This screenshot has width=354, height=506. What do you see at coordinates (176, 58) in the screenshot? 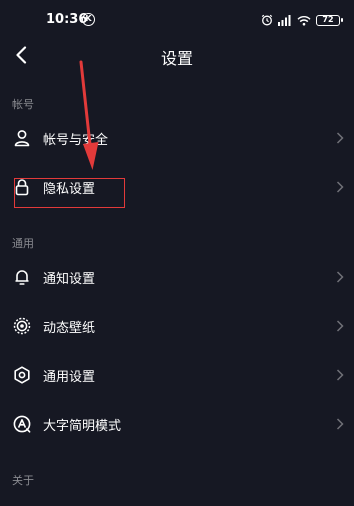
I see `page-title: 设置` at bounding box center [176, 58].